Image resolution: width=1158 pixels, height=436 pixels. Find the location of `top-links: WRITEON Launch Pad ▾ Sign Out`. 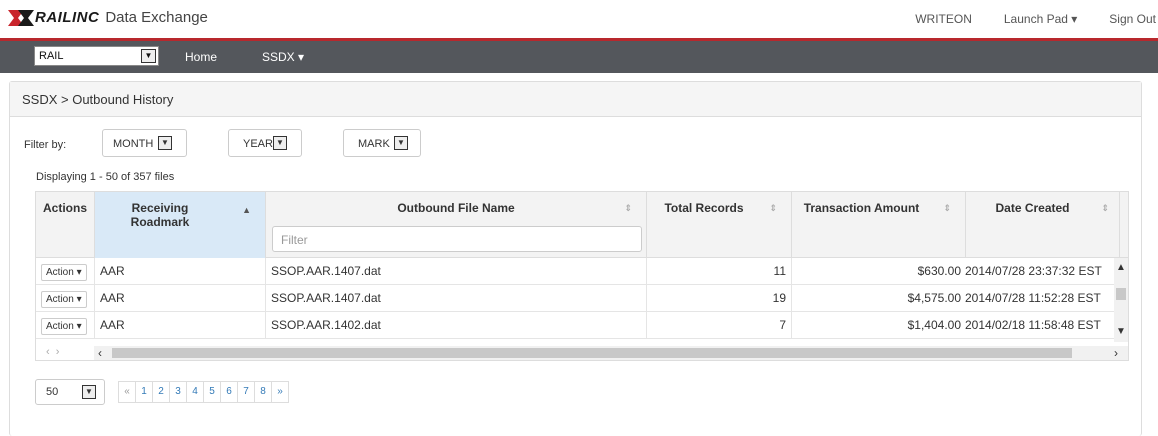

top-links: WRITEON Launch Pad ▾ Sign Out is located at coordinates (1020, 19).